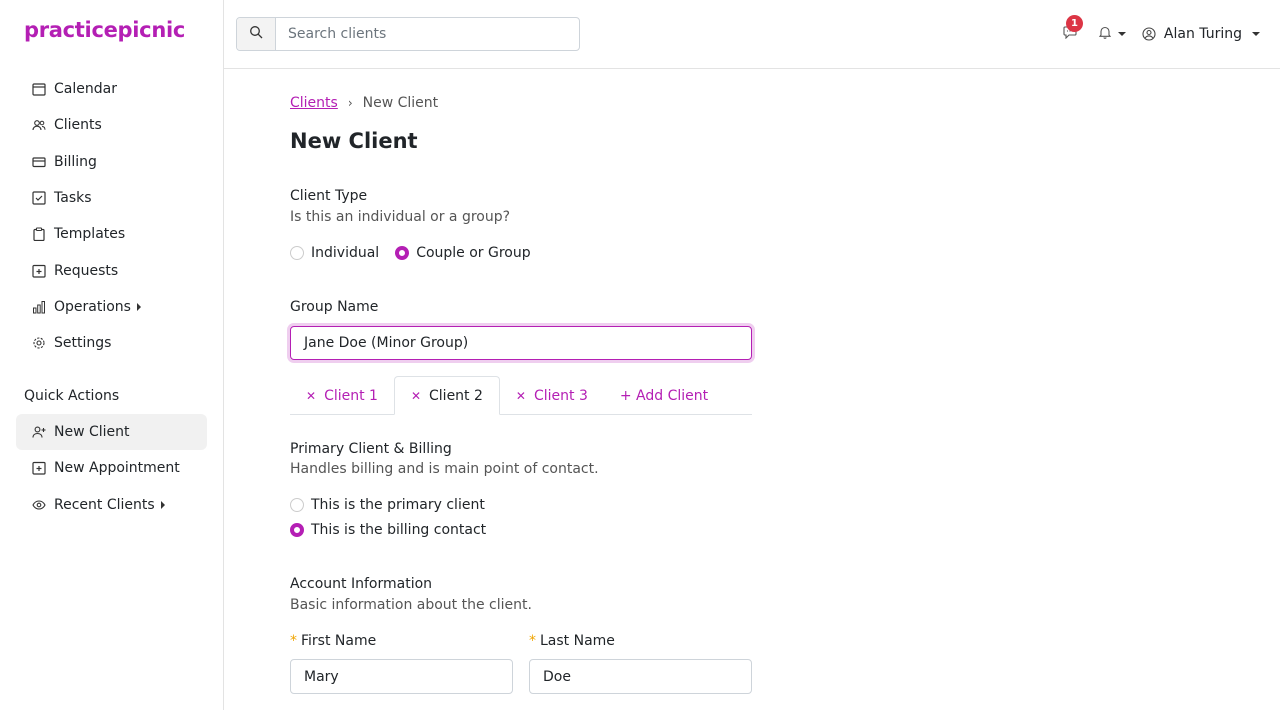  I want to click on sidebar-item-settings: Settings, so click(111, 343).